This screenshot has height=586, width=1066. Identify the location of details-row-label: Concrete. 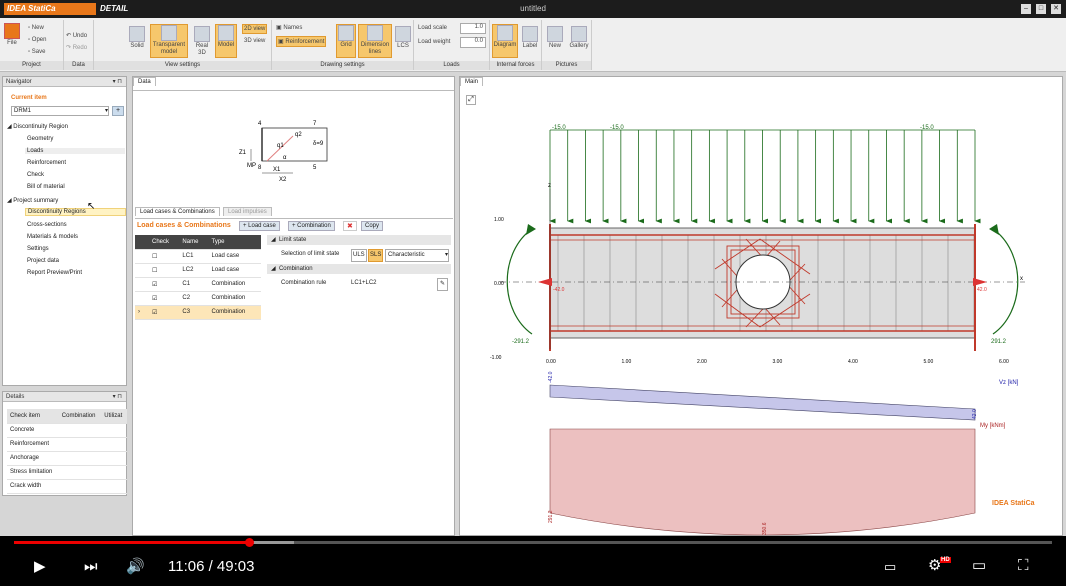
(33, 430).